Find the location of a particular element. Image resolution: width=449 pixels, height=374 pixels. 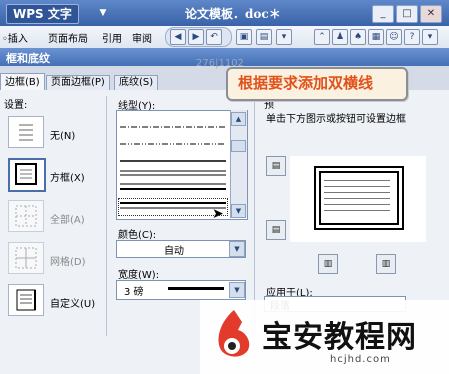

setting-grid-icon is located at coordinates (26, 258).